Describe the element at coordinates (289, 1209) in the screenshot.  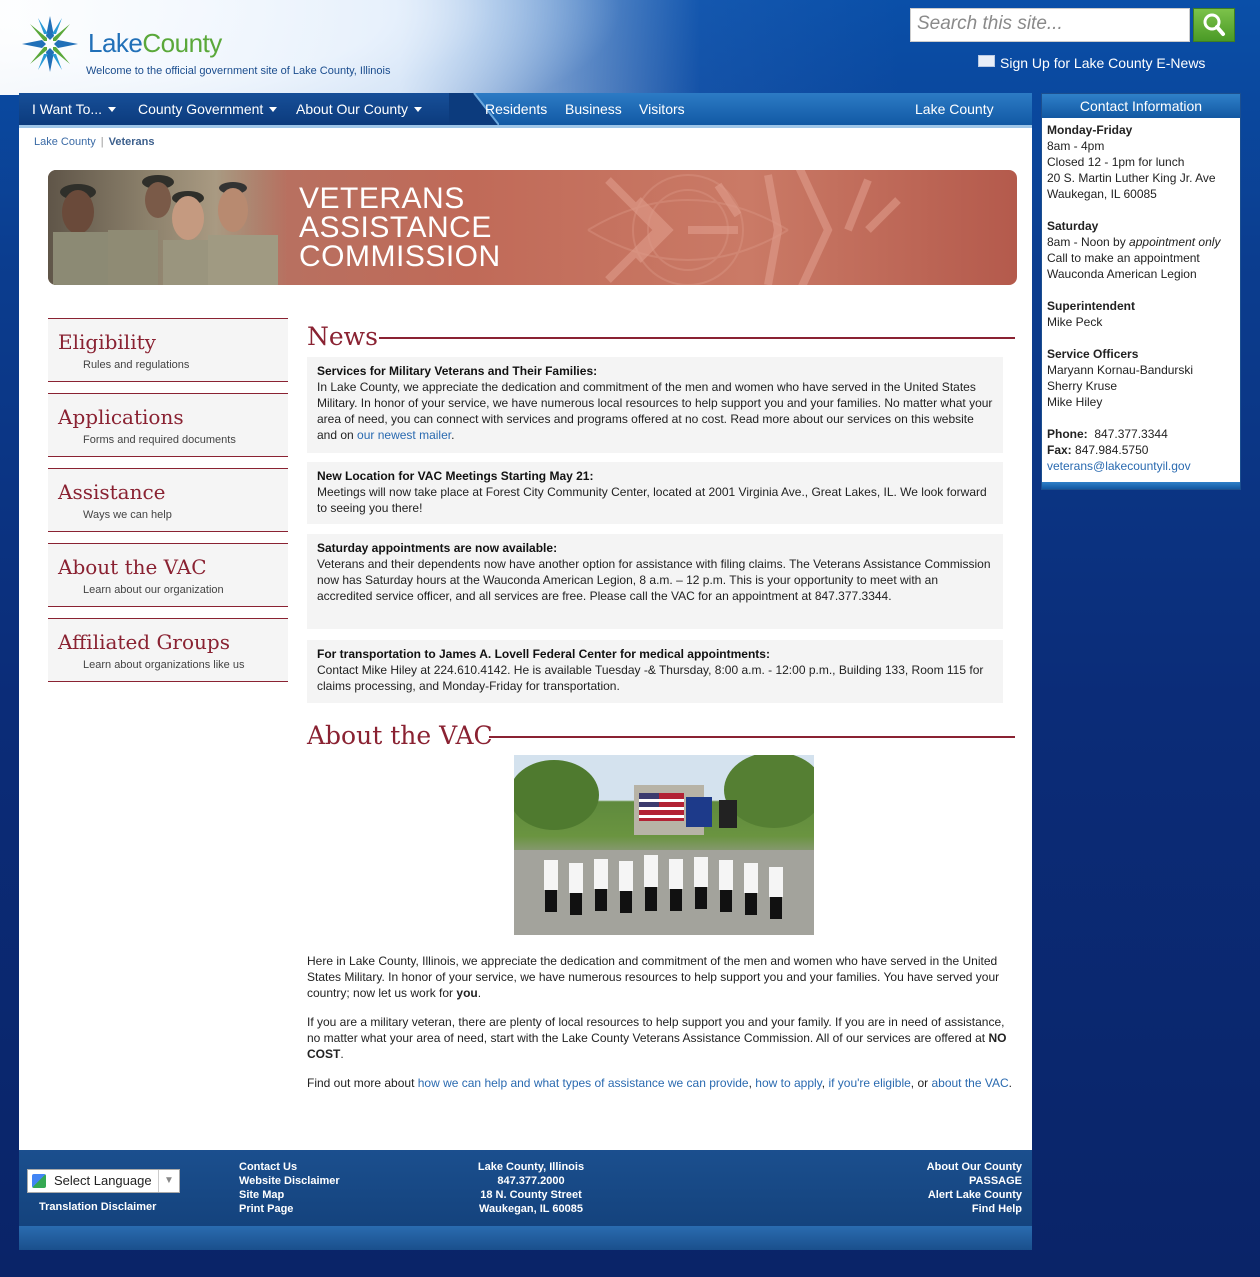
I see `footer-print-page-link: Print Page` at that location.